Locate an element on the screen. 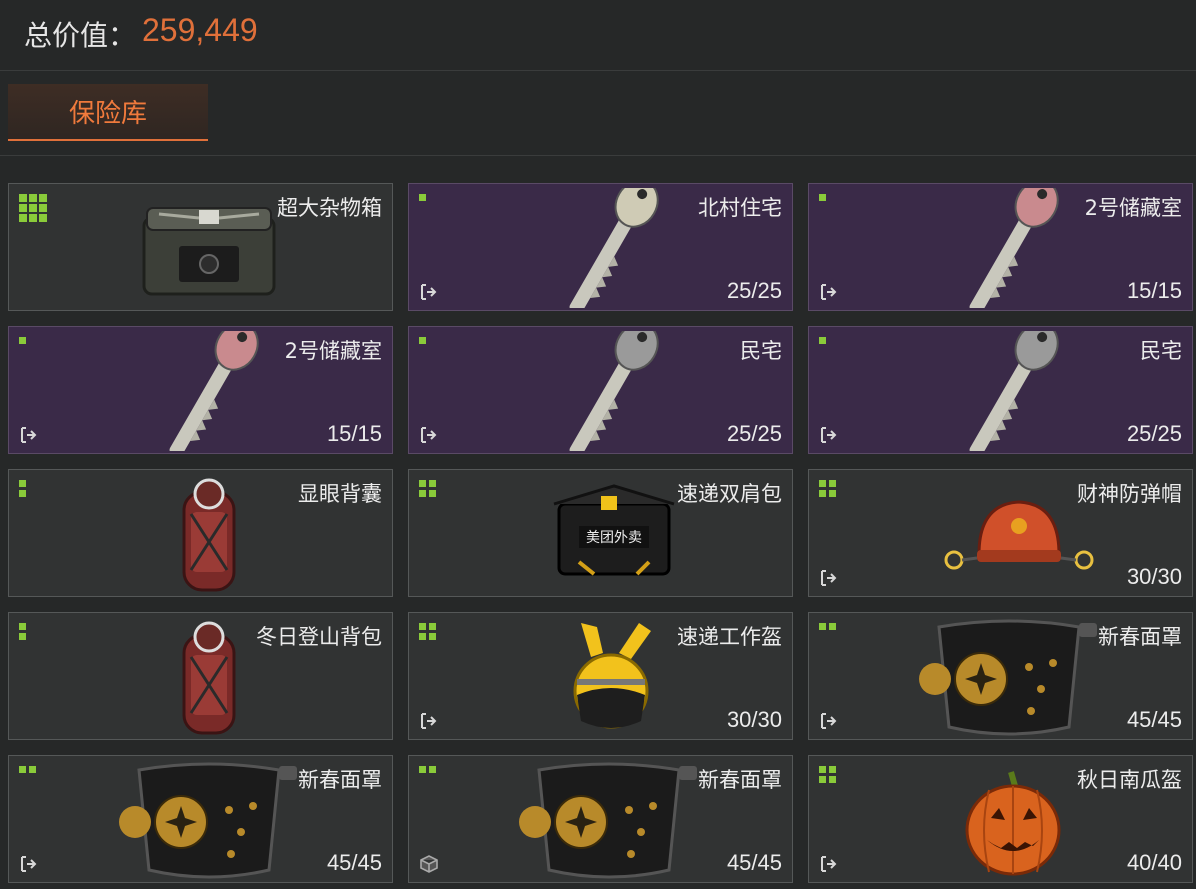 This screenshot has height=889, width=1196. item-name: 速递双肩包 is located at coordinates (729, 494).